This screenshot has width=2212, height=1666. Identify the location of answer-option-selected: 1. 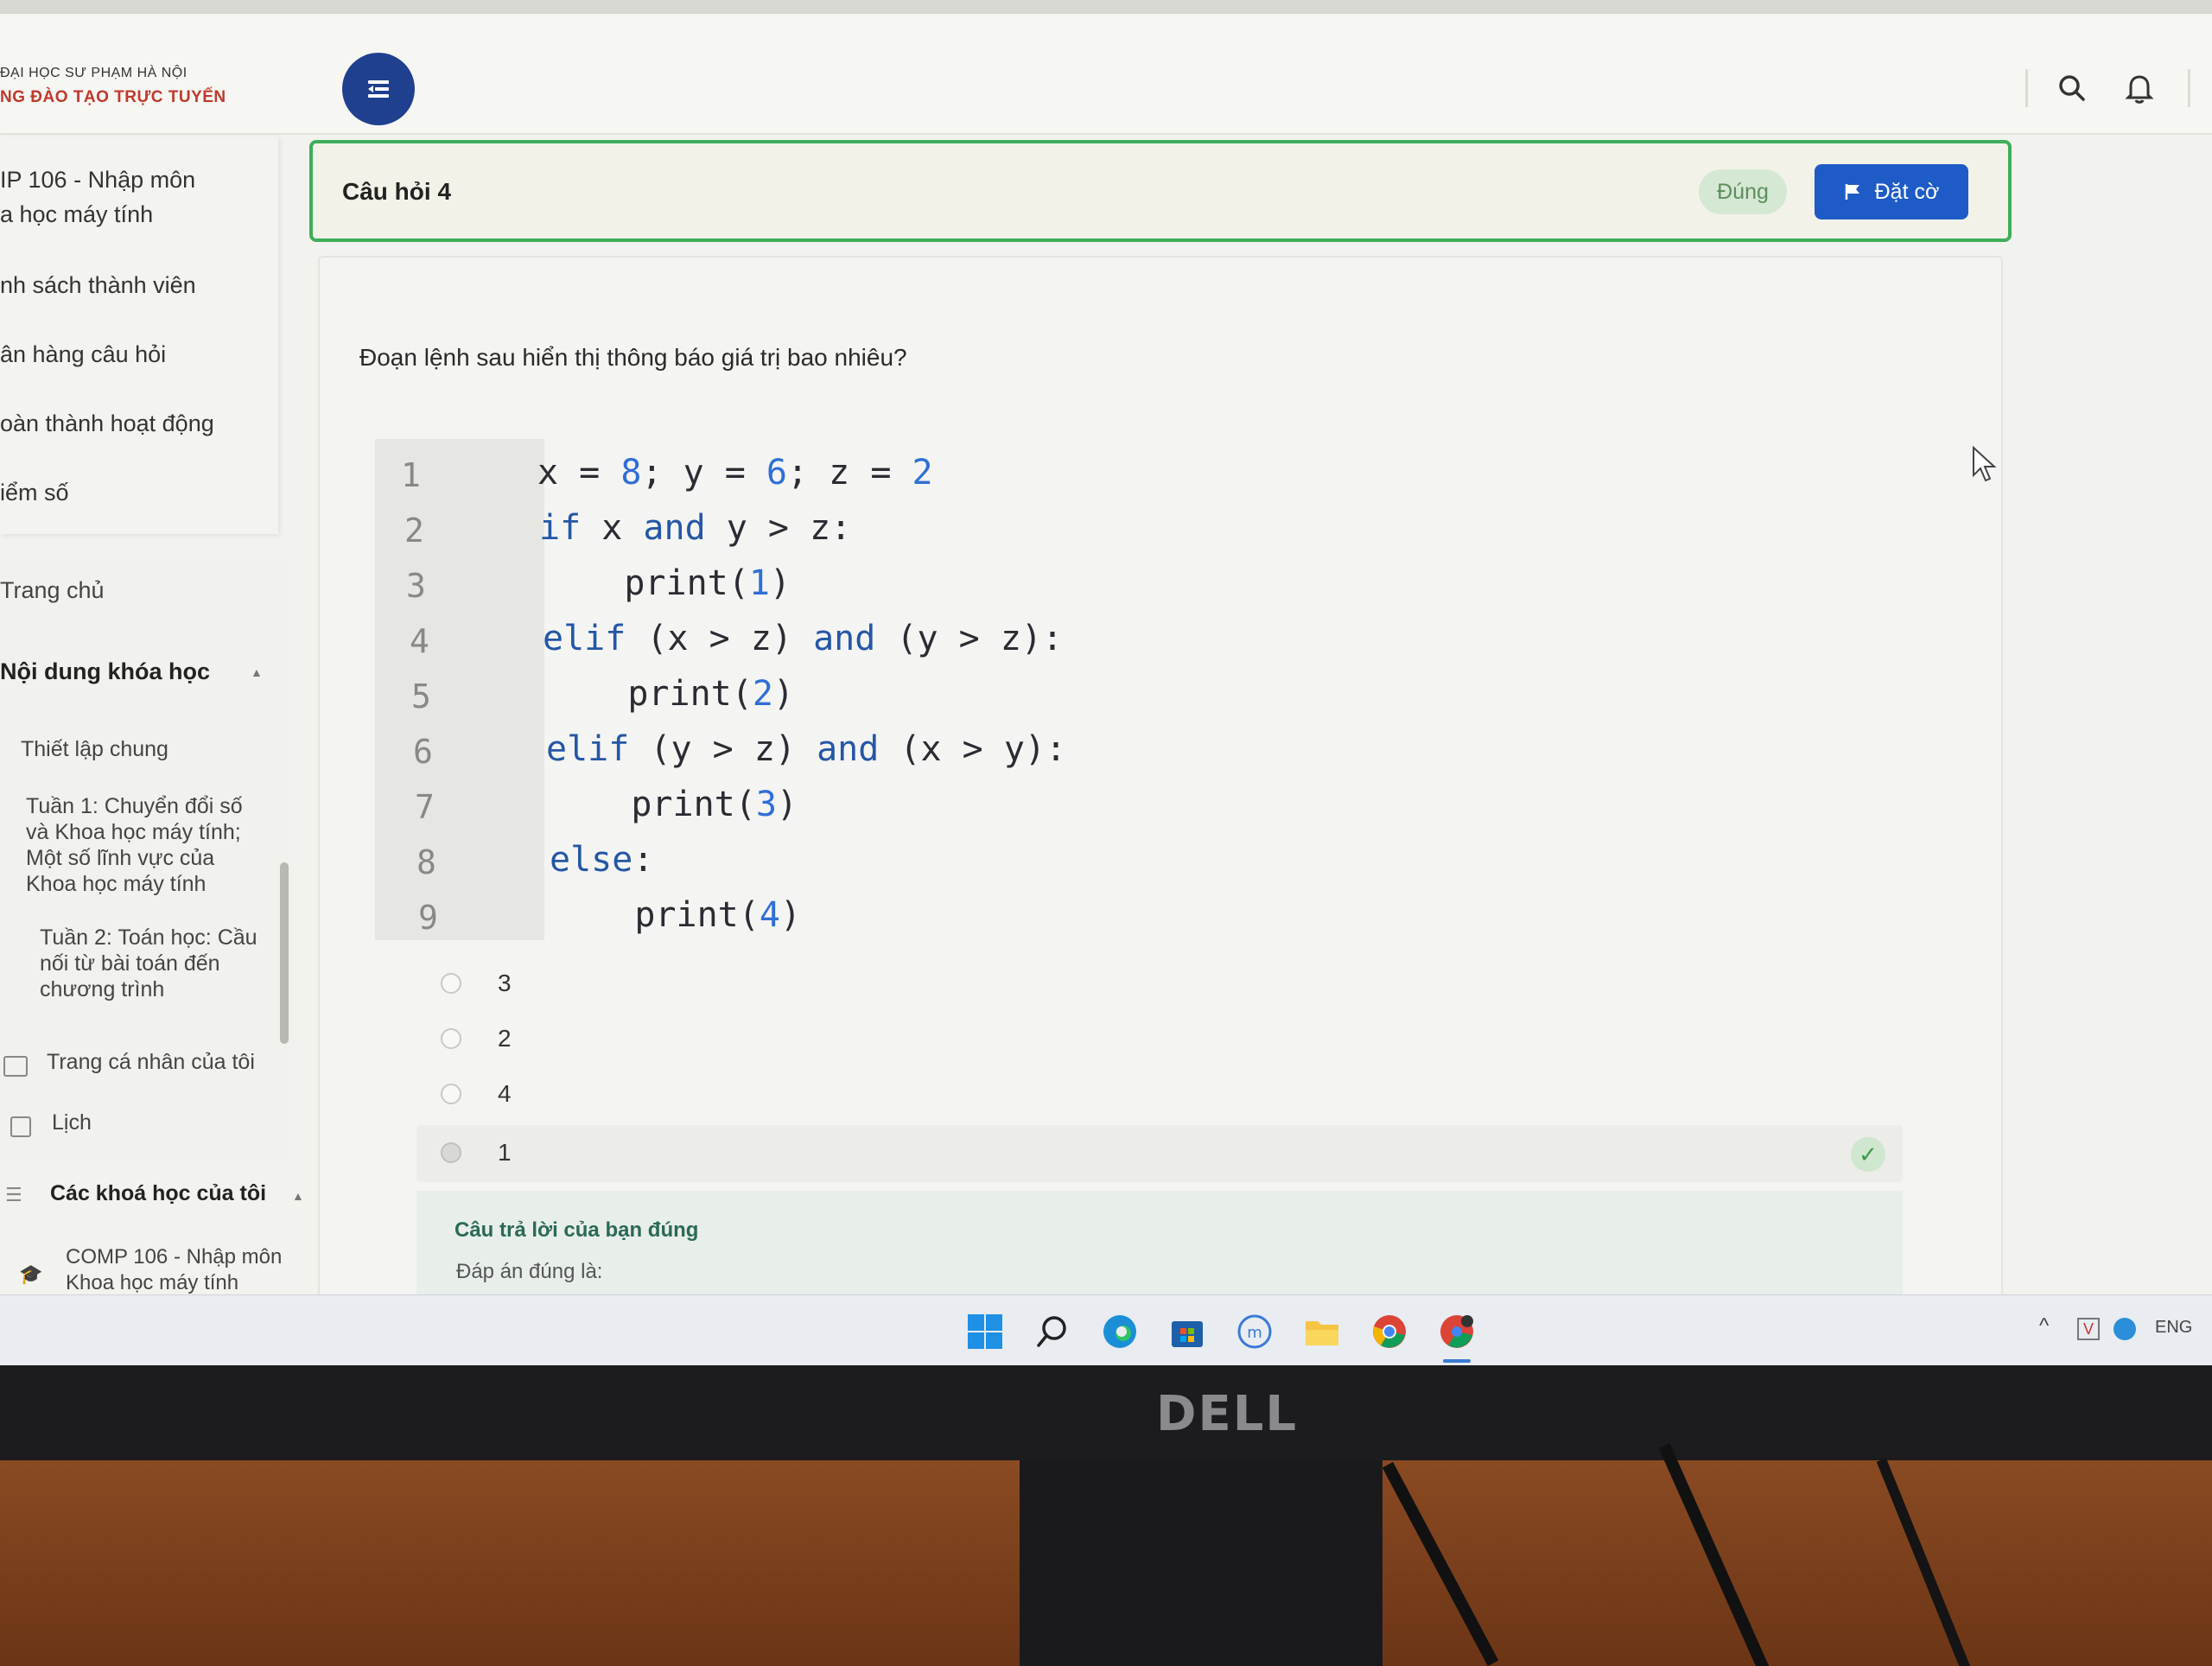
(477, 1153).